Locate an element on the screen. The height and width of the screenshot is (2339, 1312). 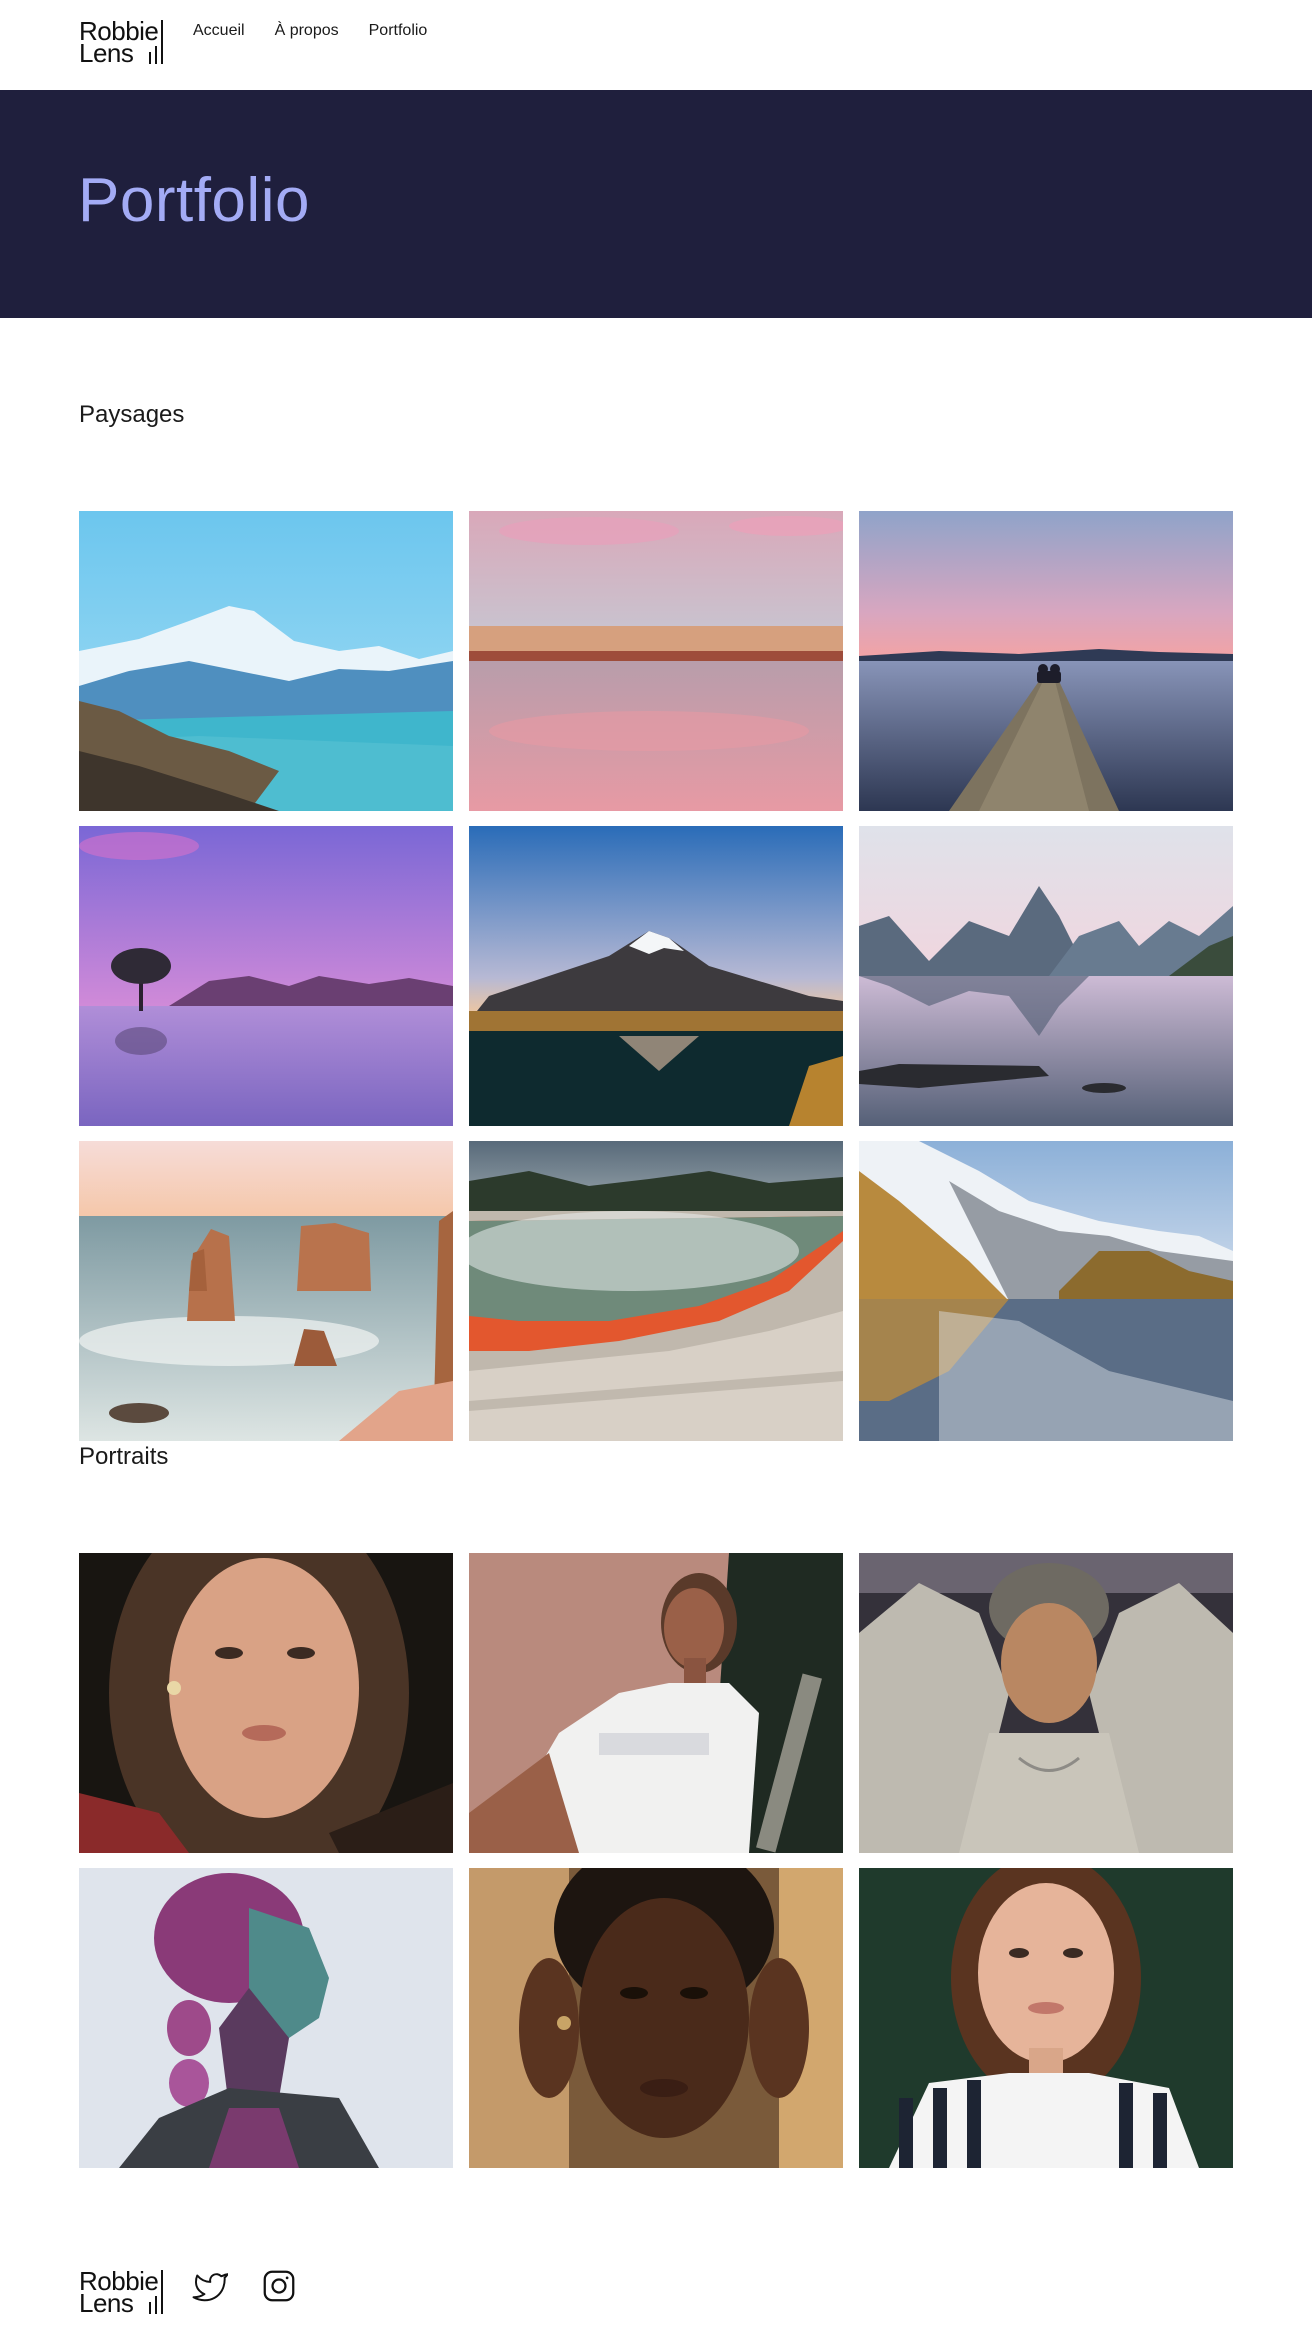
pink-sky-beach-reflection-photo is located at coordinates (656, 661).